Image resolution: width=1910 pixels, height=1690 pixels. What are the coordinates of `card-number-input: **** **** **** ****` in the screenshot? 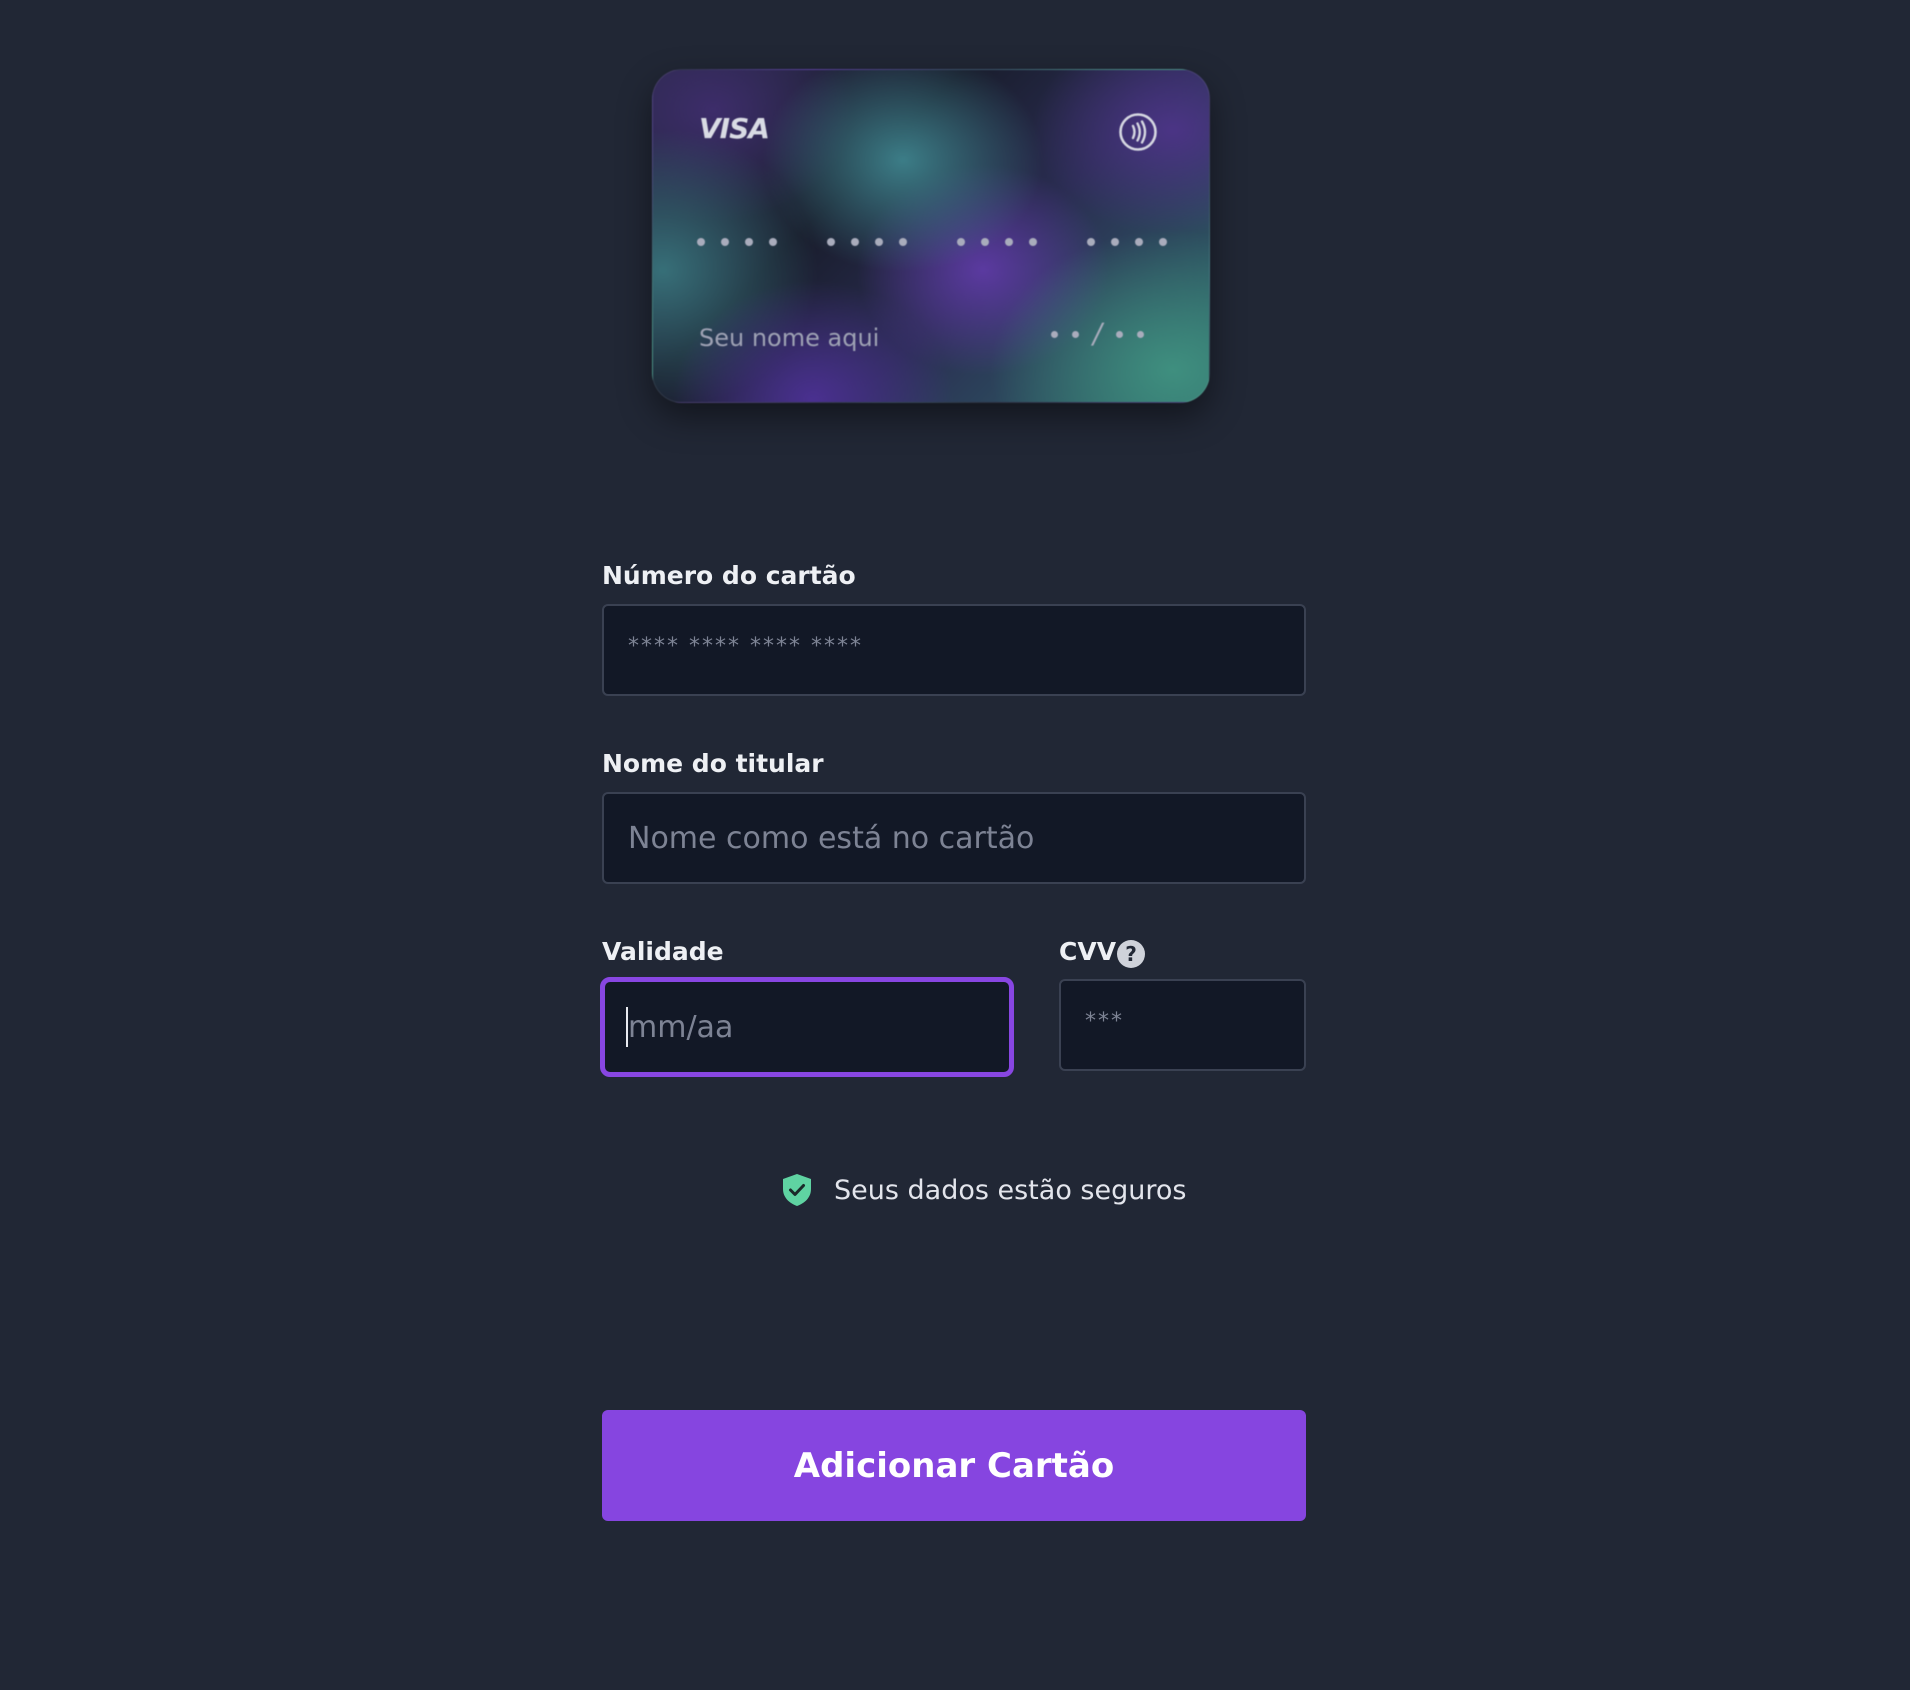 It's located at (954, 650).